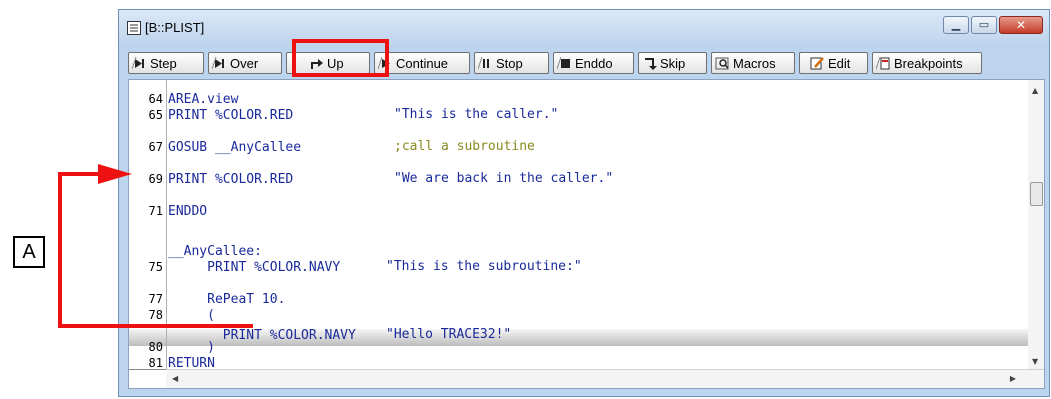 The width and height of the screenshot is (1051, 399). I want to click on skip-button: Skip, so click(672, 63).